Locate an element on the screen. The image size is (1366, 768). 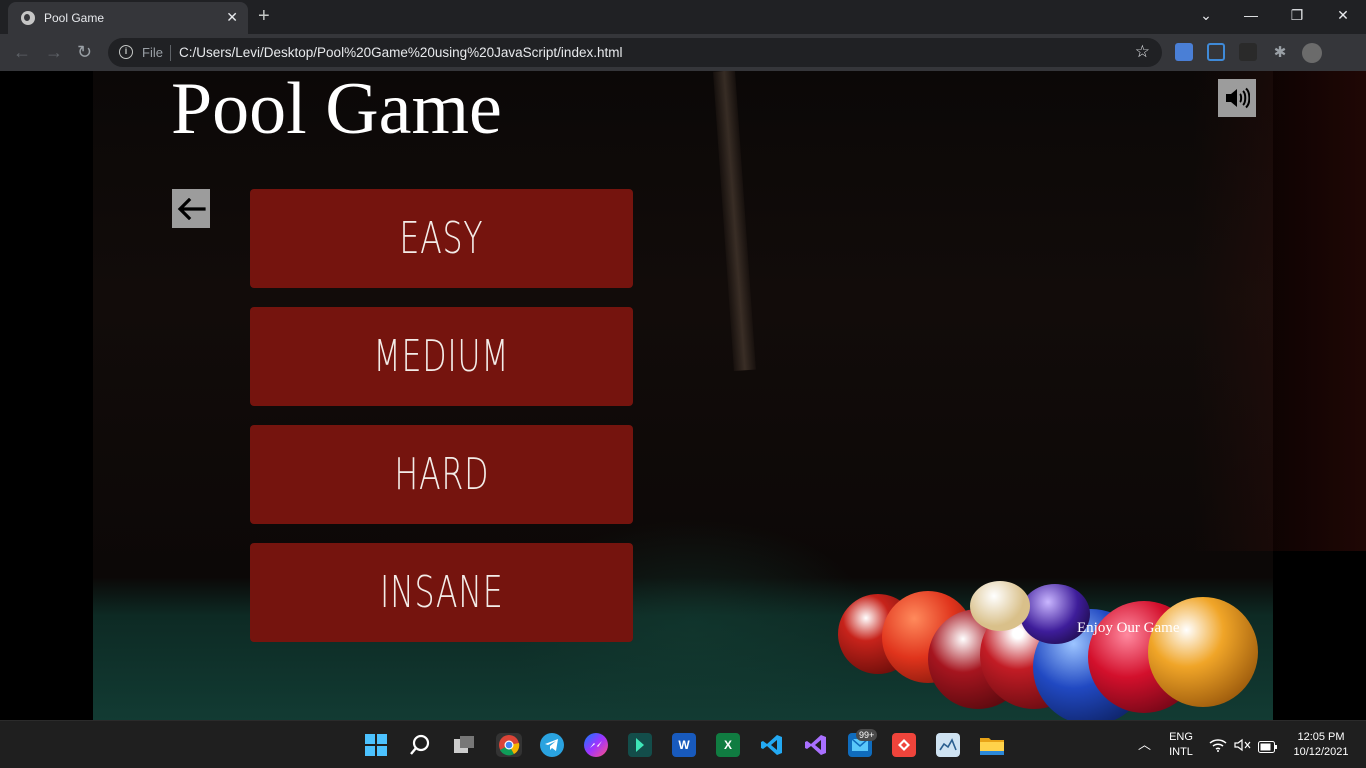
footer-text: Enjoy Our Game is located at coordinates (1128, 628).